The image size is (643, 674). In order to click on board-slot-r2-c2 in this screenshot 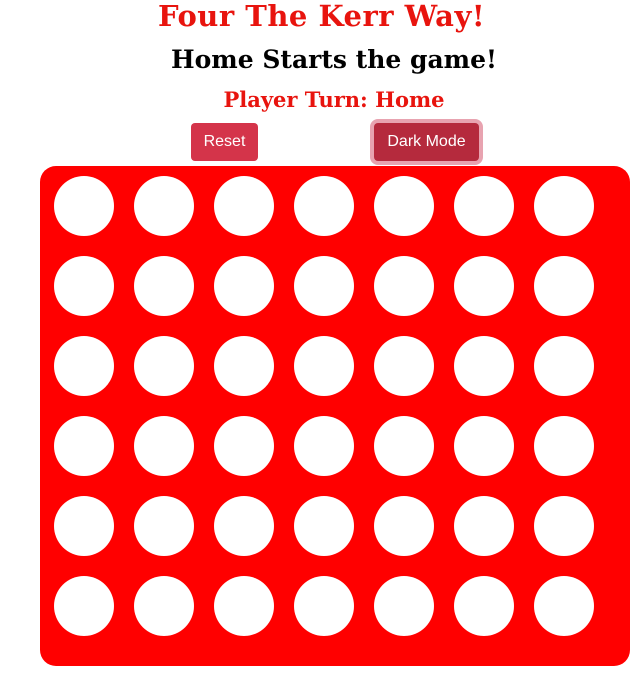, I will do `click(164, 286)`.